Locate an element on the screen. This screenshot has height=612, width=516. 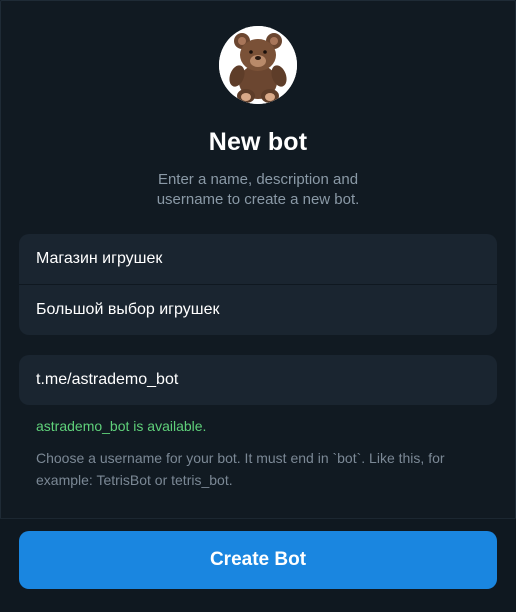
bot-avatar is located at coordinates (258, 65).